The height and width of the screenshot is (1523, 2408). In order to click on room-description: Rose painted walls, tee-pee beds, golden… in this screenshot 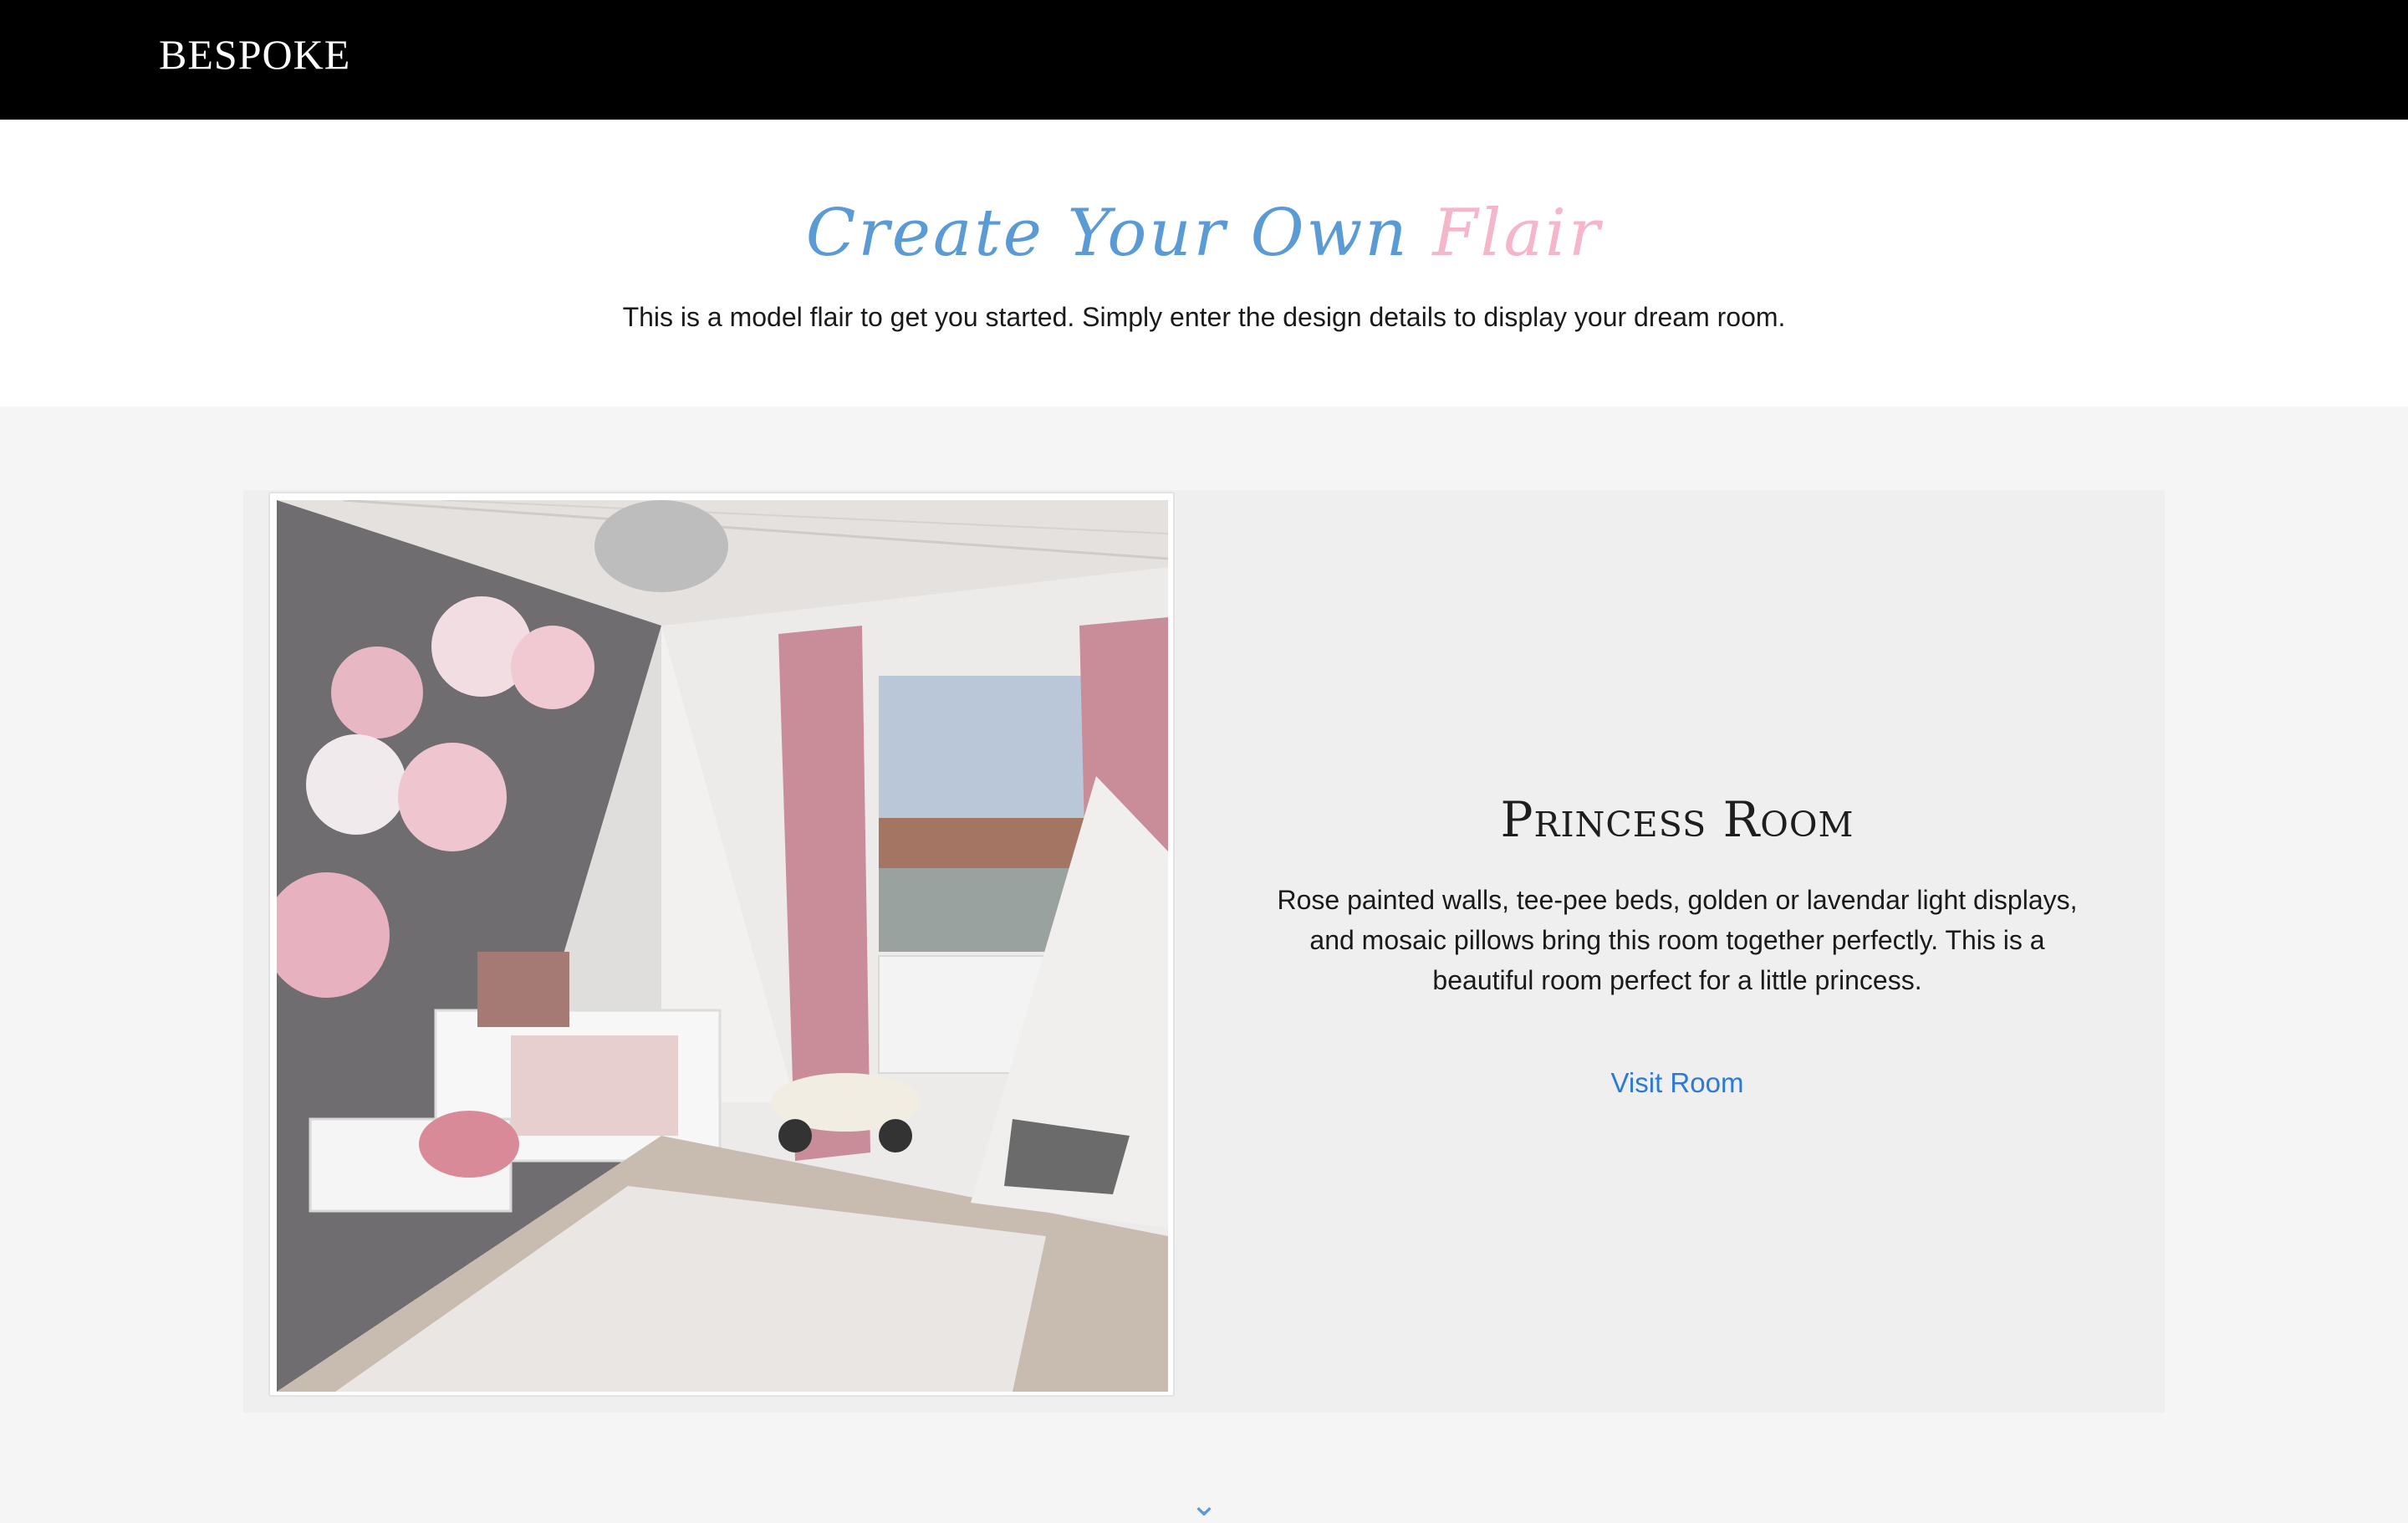, I will do `click(1678, 940)`.